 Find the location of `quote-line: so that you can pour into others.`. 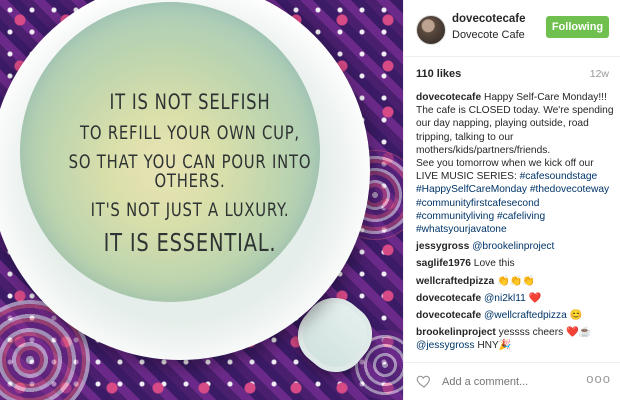

quote-line: so that you can pour into others. is located at coordinates (190, 171).